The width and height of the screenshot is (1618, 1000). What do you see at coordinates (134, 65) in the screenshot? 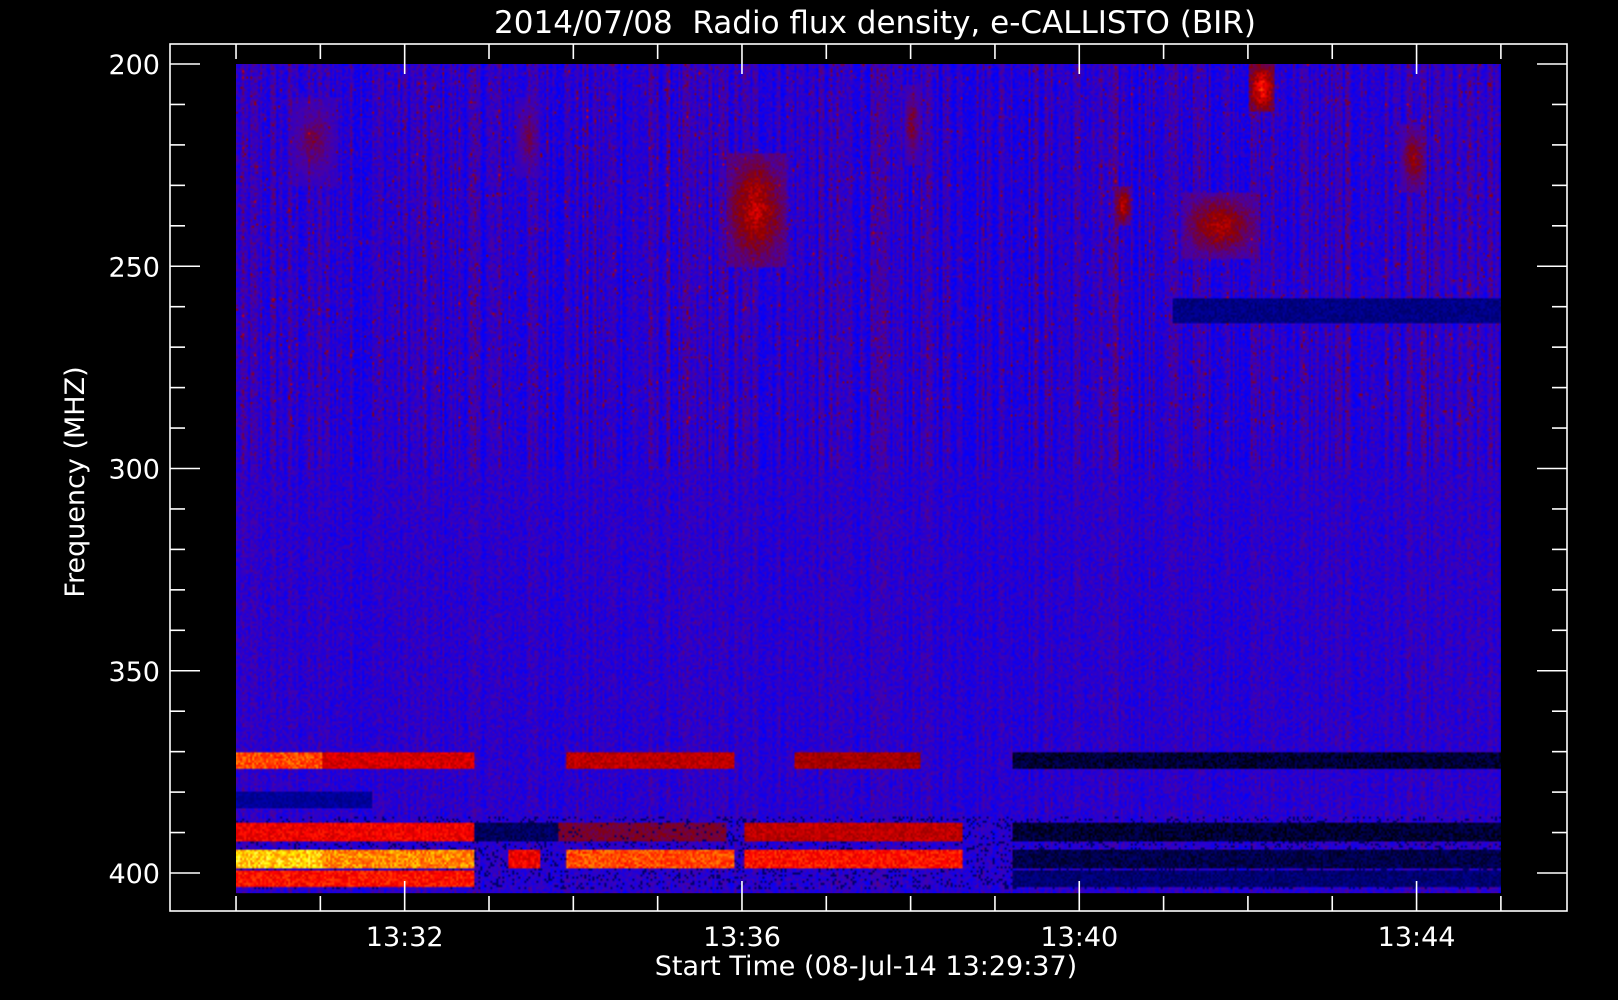
I see `y-tick-label: 200` at bounding box center [134, 65].